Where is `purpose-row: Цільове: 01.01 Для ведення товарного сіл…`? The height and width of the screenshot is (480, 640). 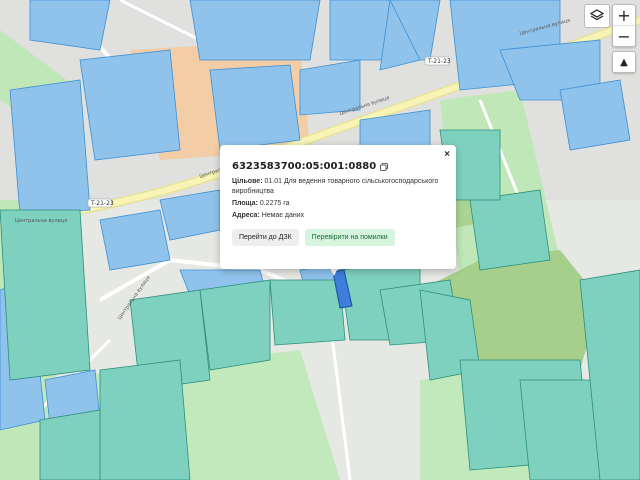 purpose-row: Цільове: 01.01 Для ведення товарного сіл… is located at coordinates (338, 187).